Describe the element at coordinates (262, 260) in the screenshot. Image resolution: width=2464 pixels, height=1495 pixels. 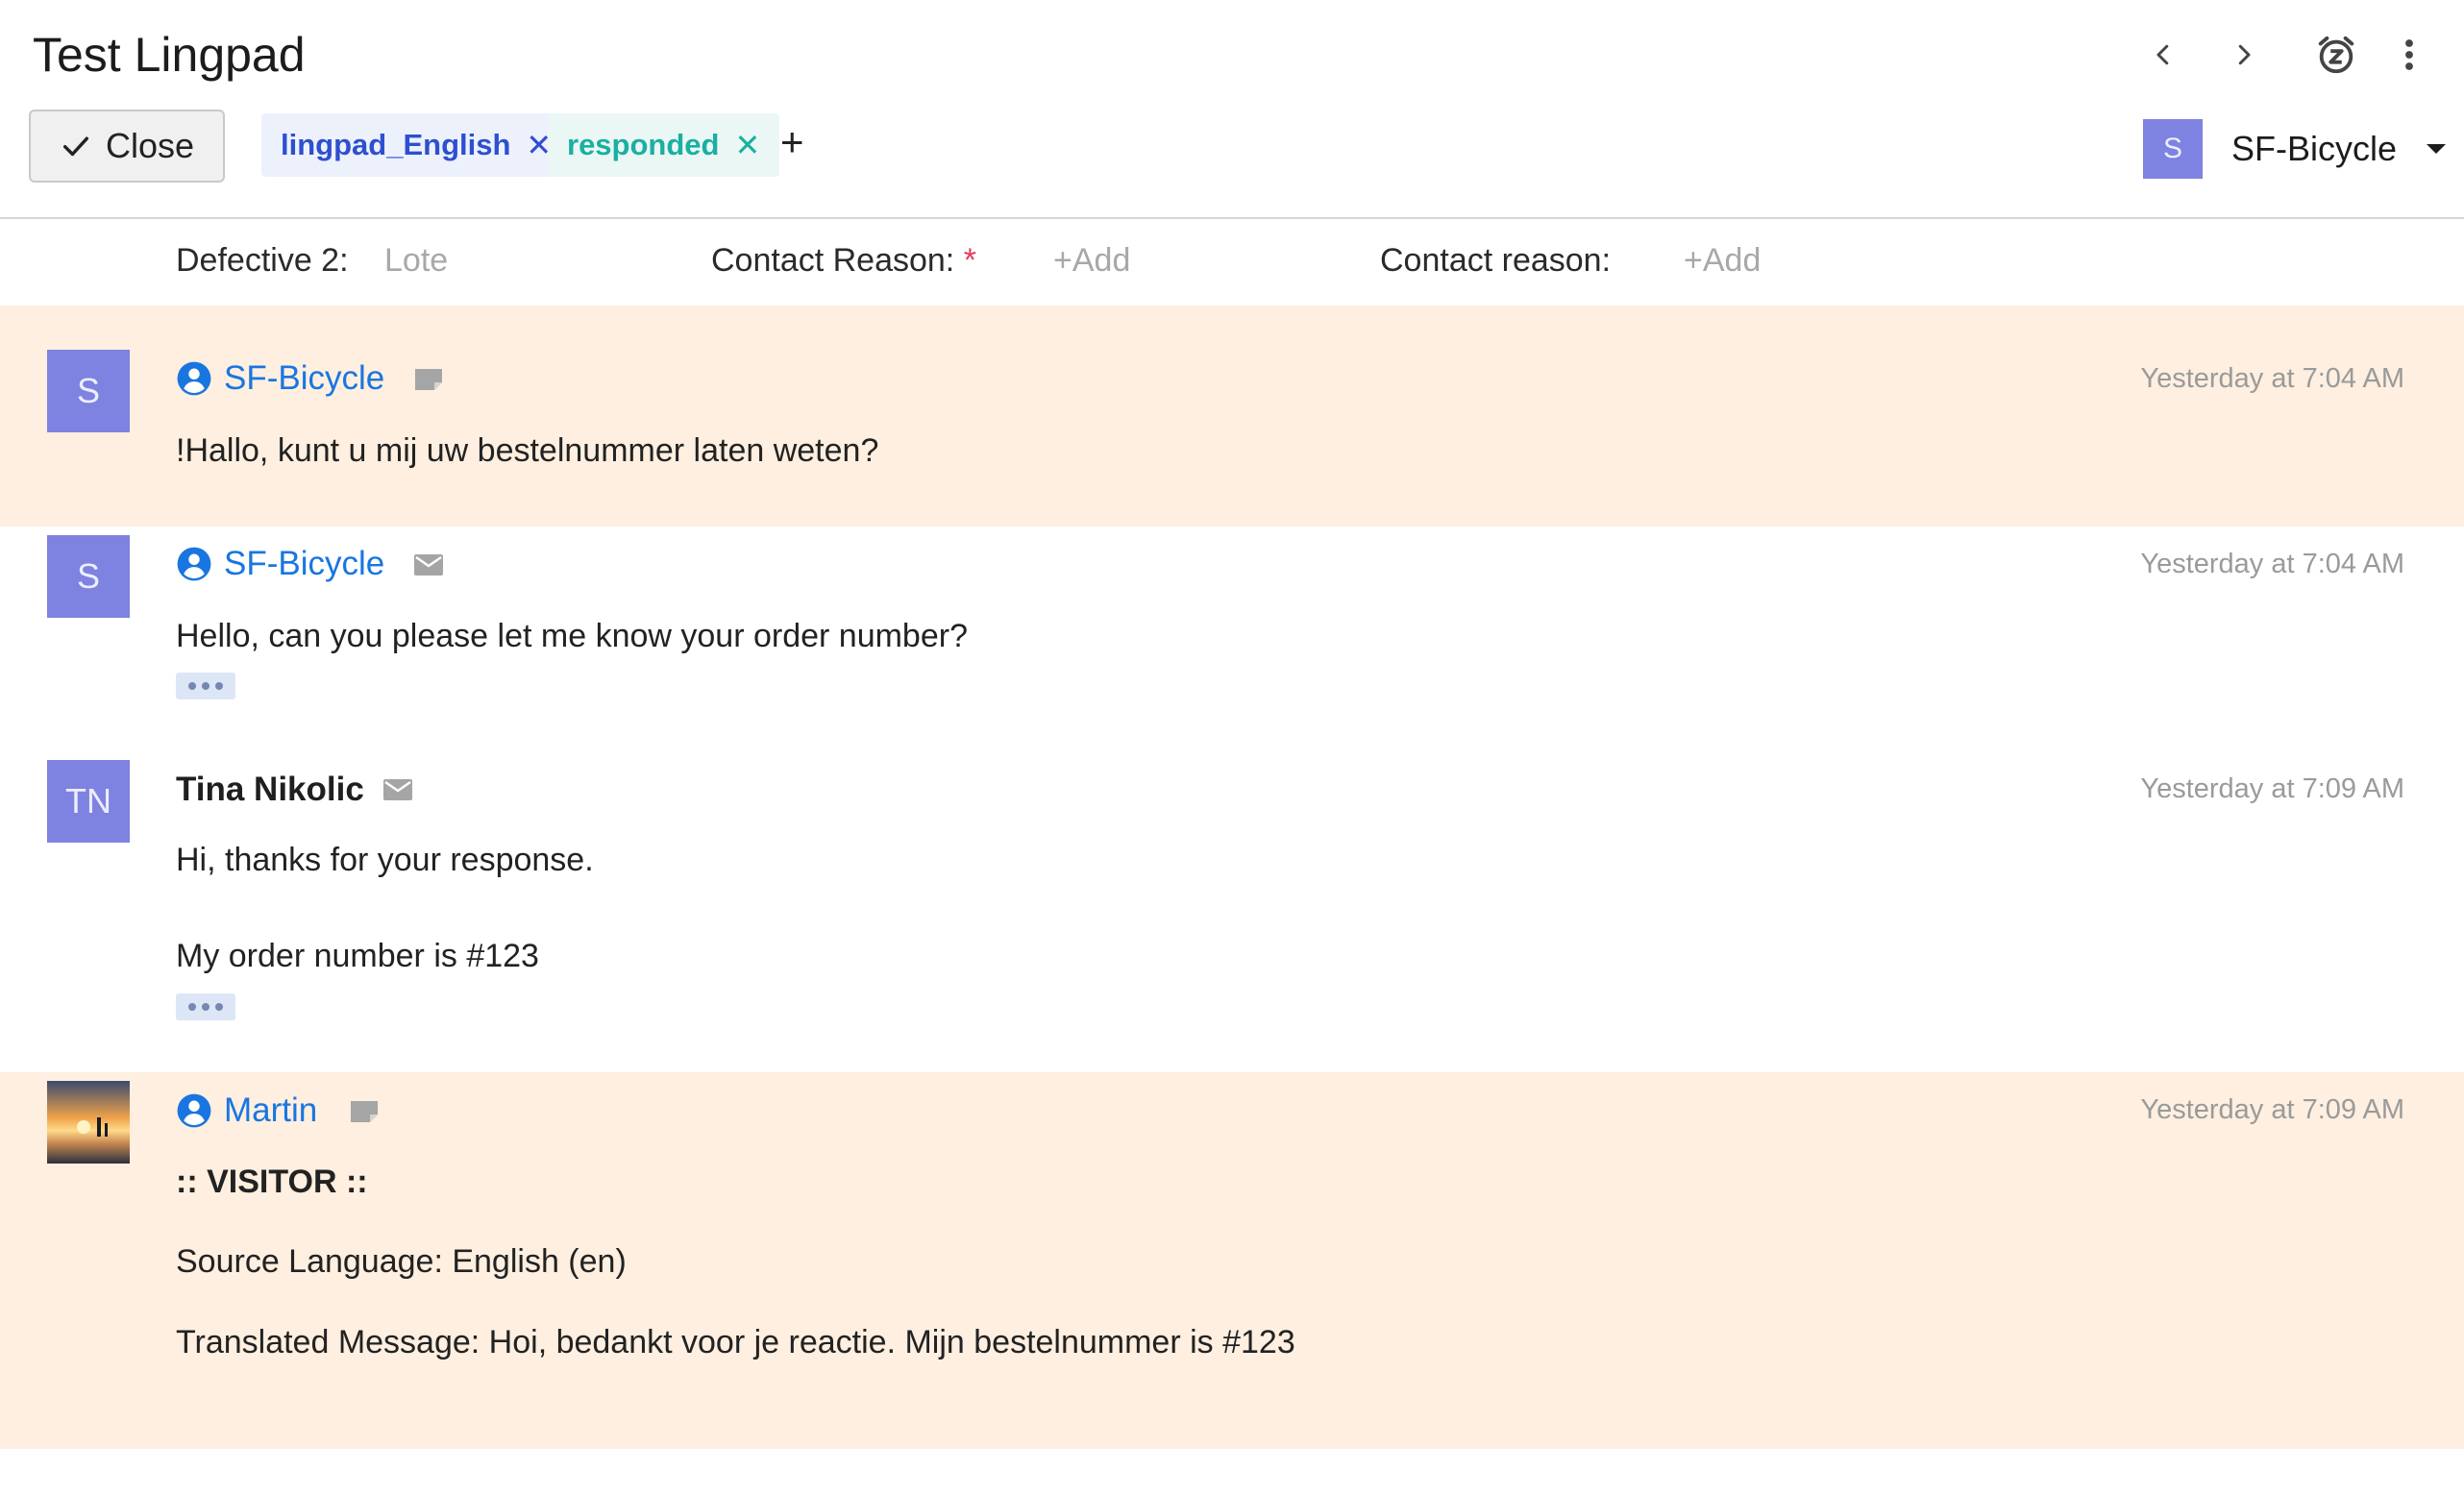
I see `defective-field-label: Defective 2:` at that location.